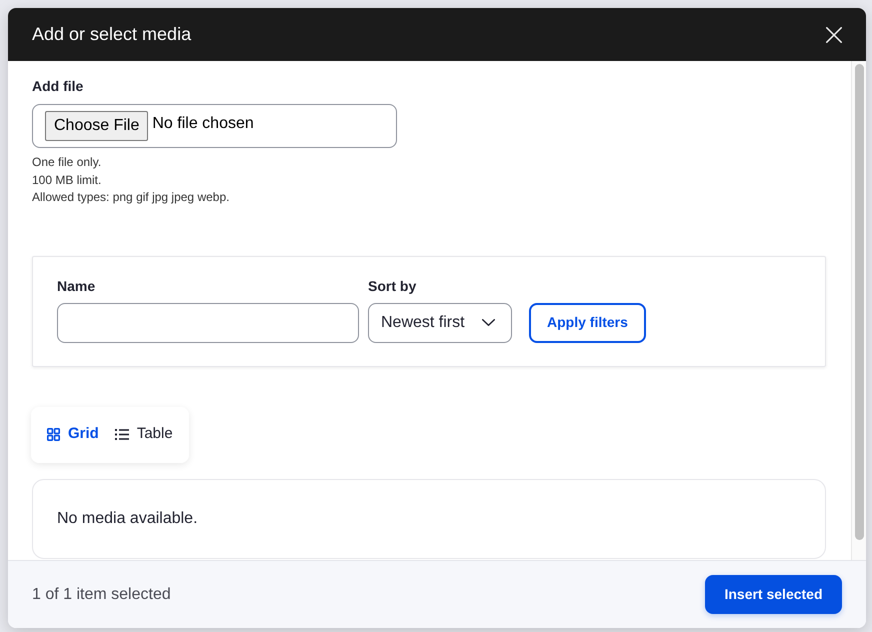 This screenshot has width=872, height=632. What do you see at coordinates (112, 34) in the screenshot?
I see `dialog-title: Add or select media` at bounding box center [112, 34].